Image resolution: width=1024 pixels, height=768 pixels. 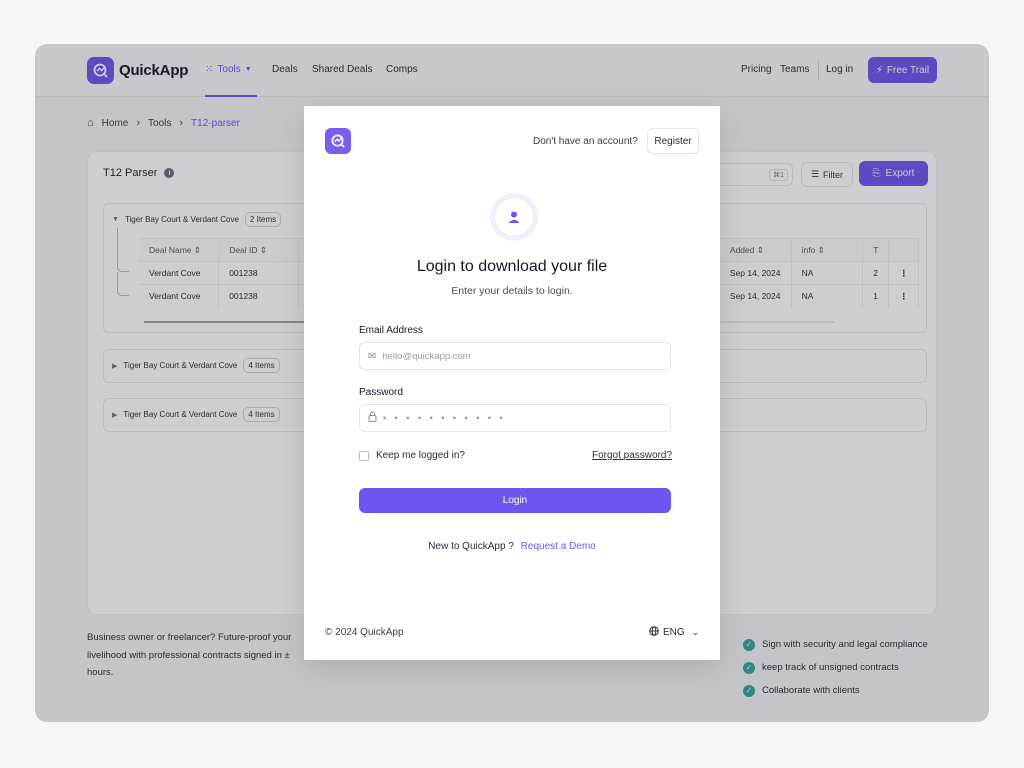 What do you see at coordinates (512, 266) in the screenshot?
I see `modal-title: Login to download your file` at bounding box center [512, 266].